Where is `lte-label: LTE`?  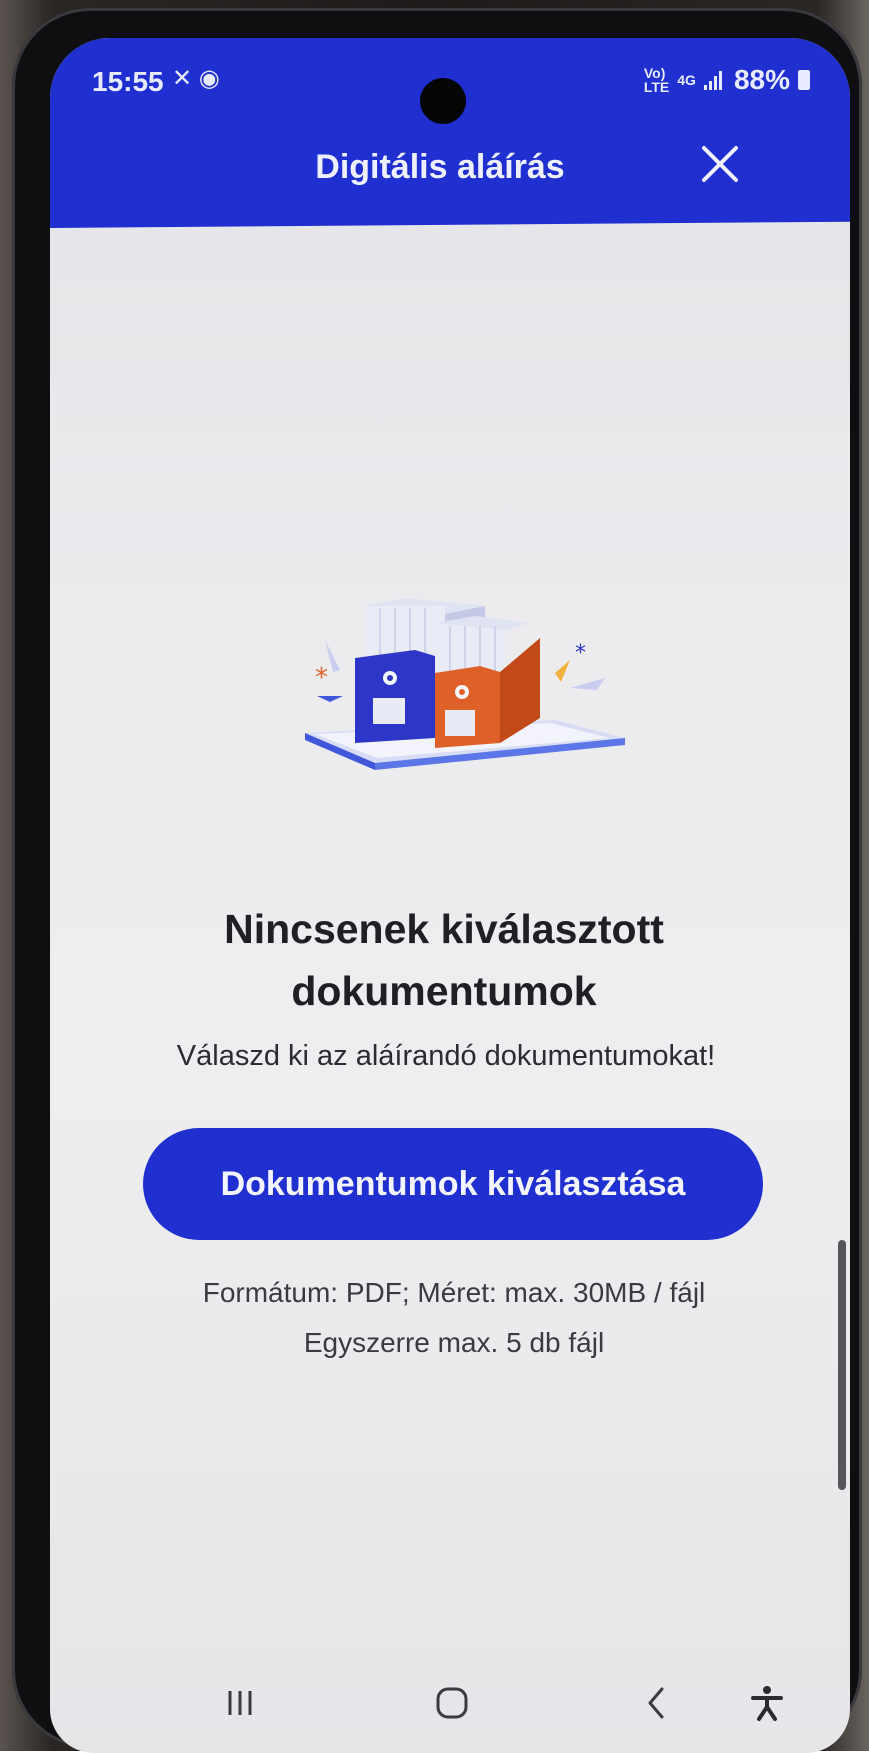 lte-label: LTE is located at coordinates (656, 87).